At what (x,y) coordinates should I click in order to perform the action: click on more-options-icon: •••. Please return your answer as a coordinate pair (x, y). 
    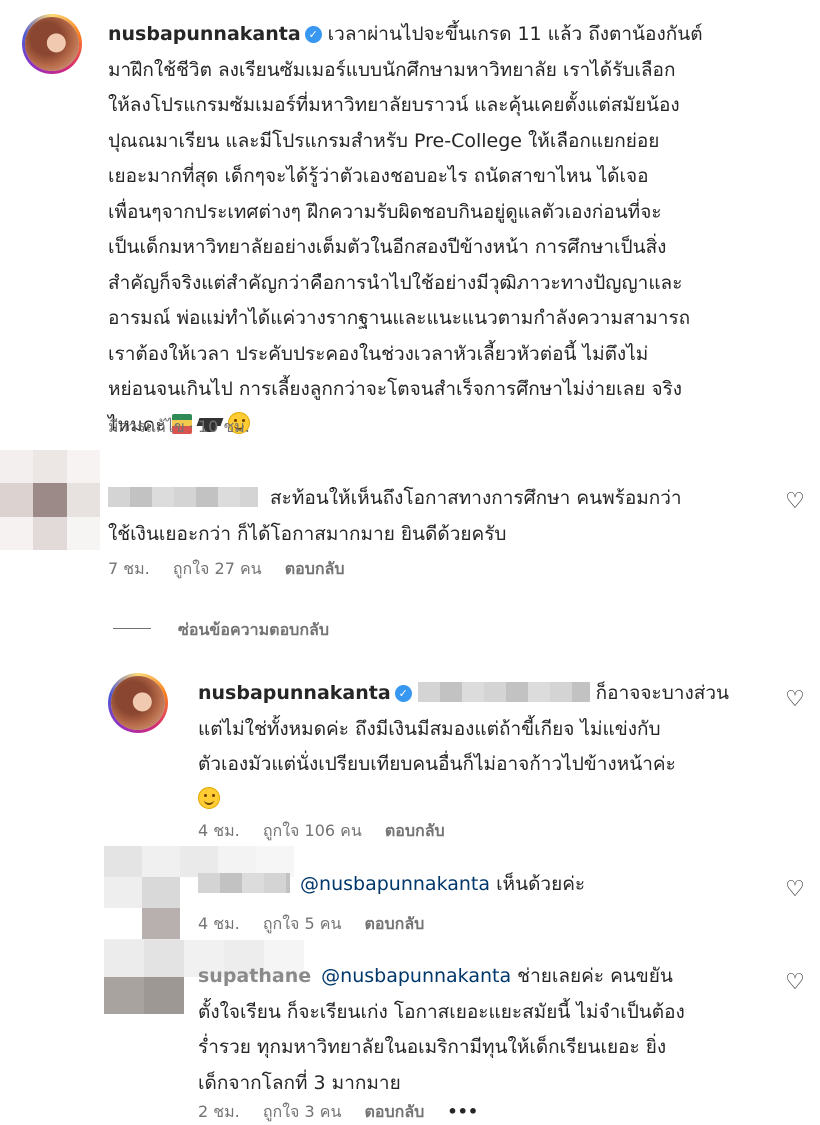
    Looking at the image, I should click on (462, 1111).